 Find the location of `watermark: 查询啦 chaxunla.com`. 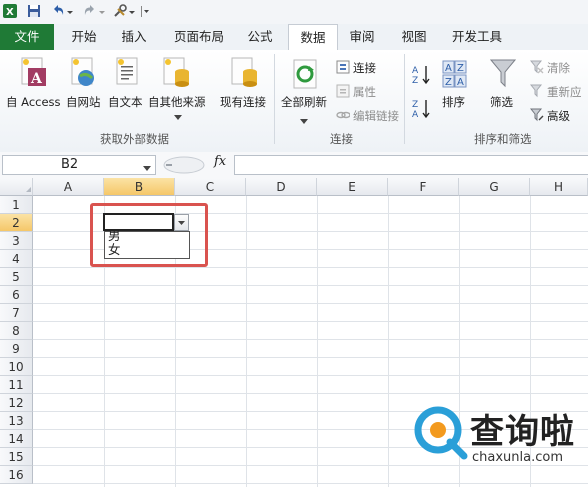

watermark: 查询啦 chaxunla.com is located at coordinates (500, 443).